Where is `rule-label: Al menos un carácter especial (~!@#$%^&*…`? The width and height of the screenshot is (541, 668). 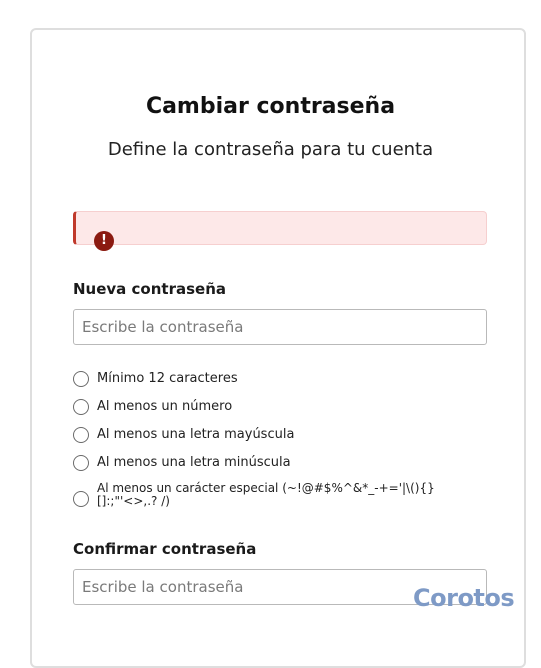 rule-label: Al menos un carácter especial (~!@#$%^&*… is located at coordinates (266, 494).